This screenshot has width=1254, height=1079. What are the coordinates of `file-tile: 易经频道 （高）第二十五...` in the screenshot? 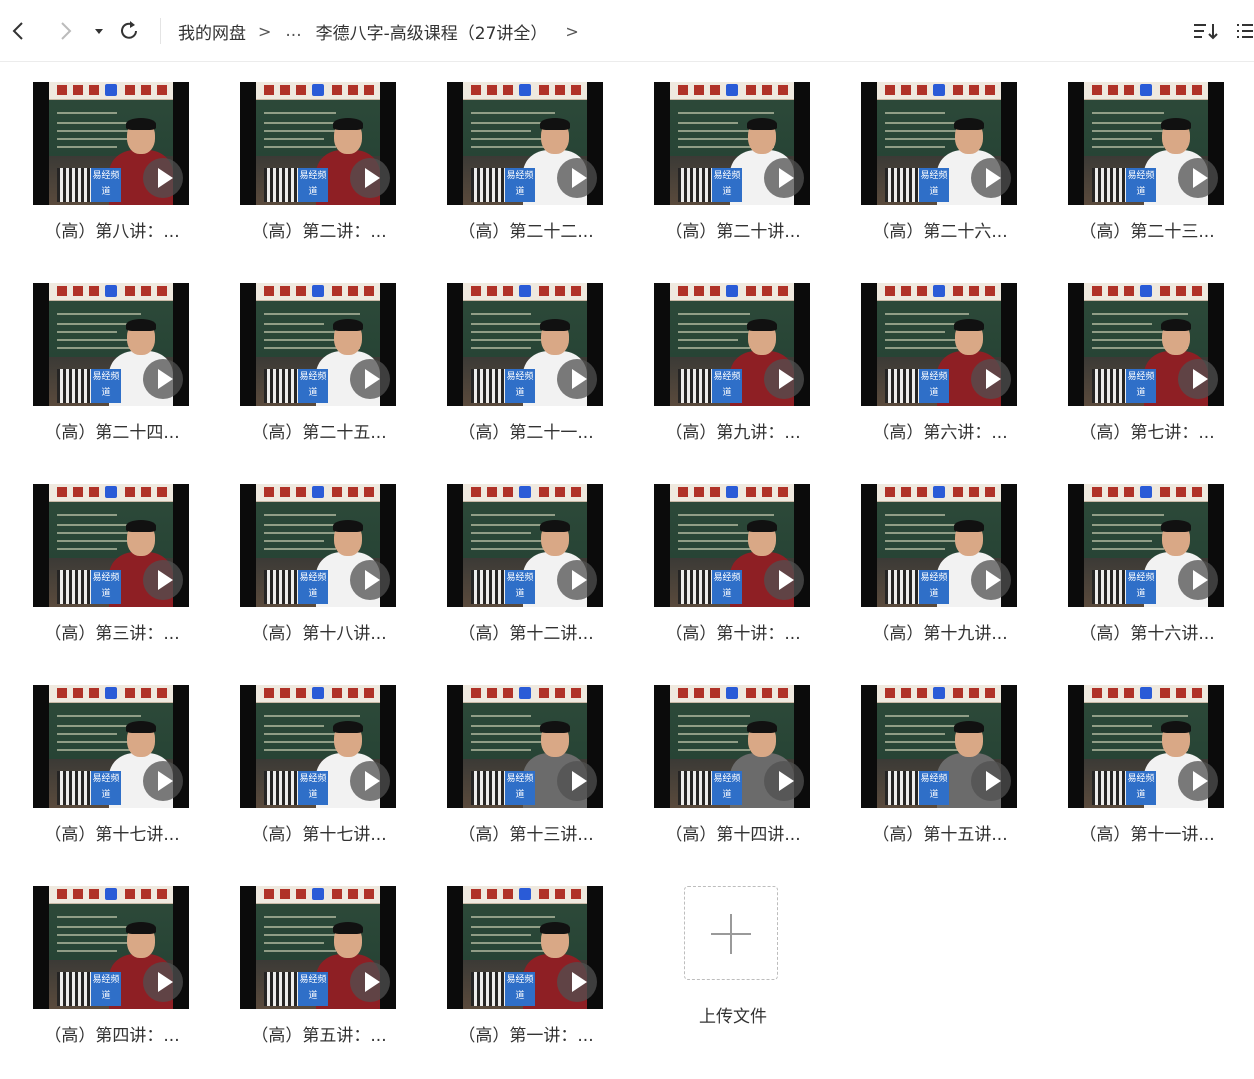 It's located at (319, 353).